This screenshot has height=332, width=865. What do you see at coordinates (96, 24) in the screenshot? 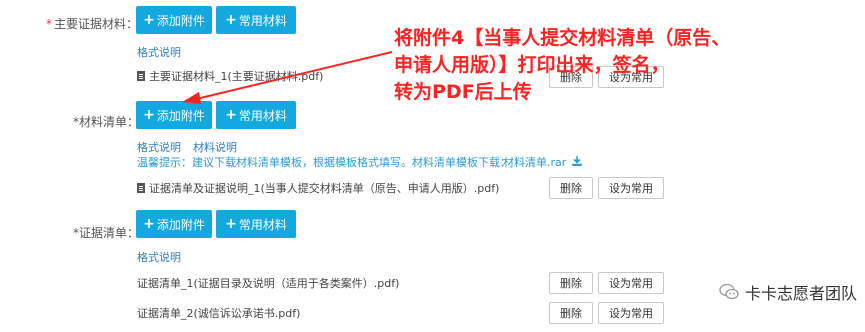
I see `main-materials-label-text: 主要证据材料：` at bounding box center [96, 24].